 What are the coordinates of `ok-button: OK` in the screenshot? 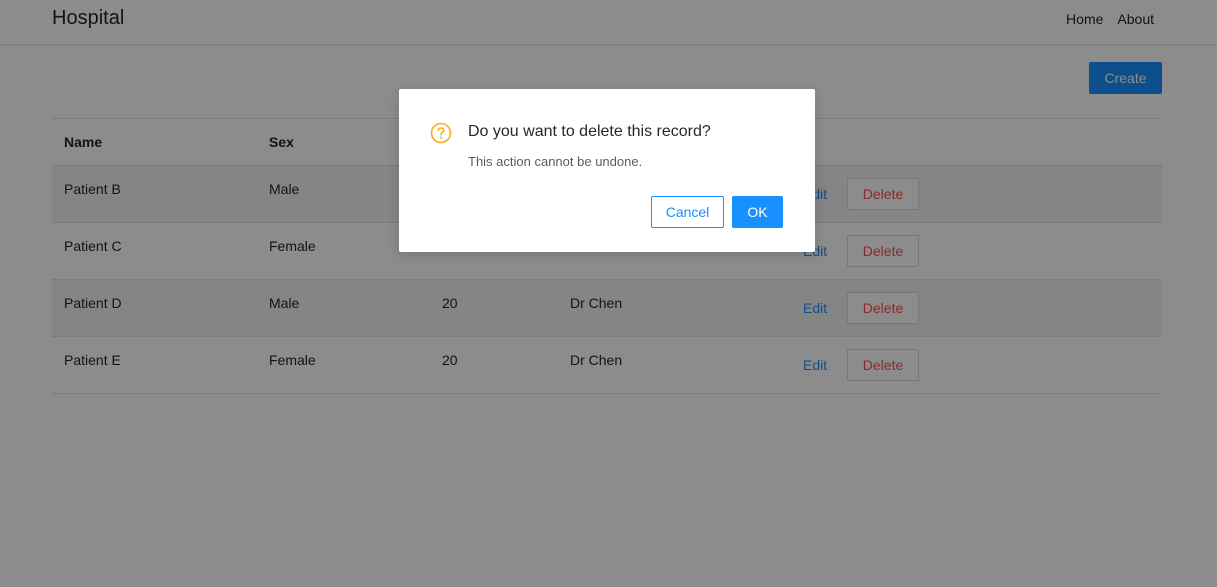 It's located at (757, 212).